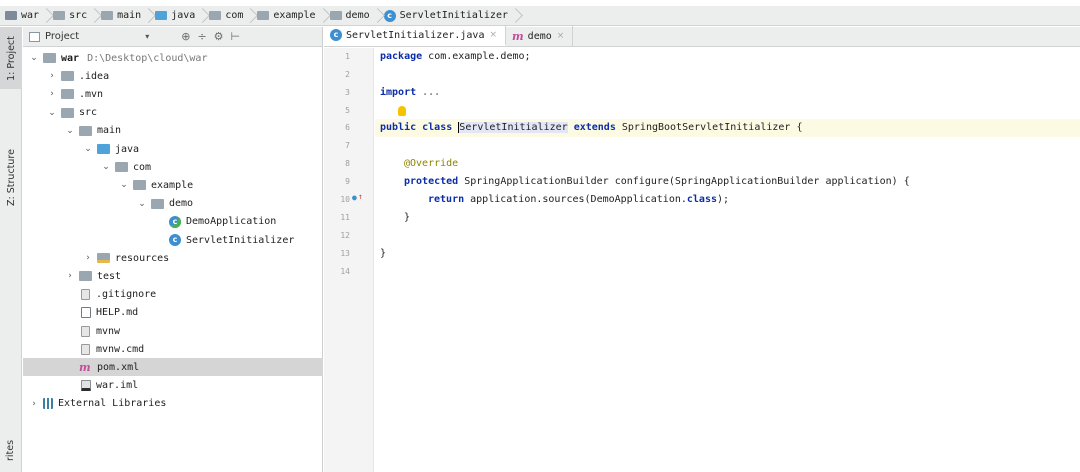 The width and height of the screenshot is (1080, 472). I want to click on breadcrumb-label: com, so click(234, 15).